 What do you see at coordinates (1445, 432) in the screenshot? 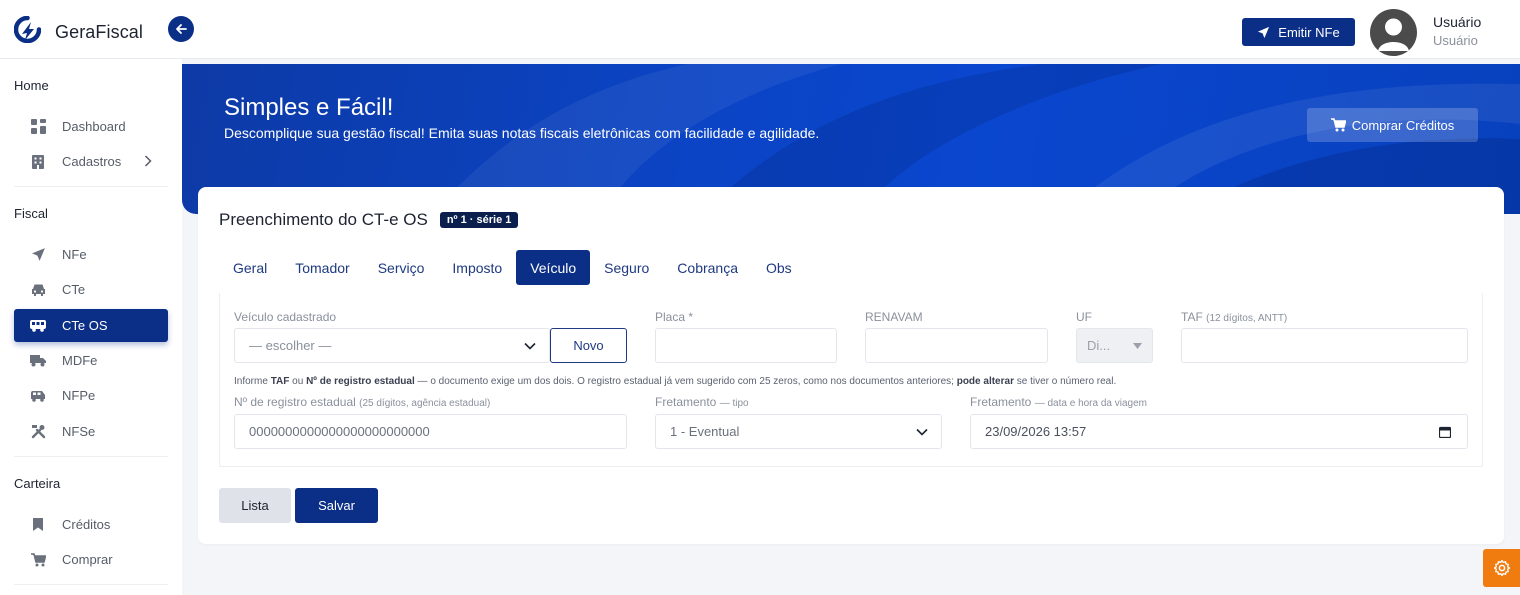
I see `calendar-icon` at bounding box center [1445, 432].